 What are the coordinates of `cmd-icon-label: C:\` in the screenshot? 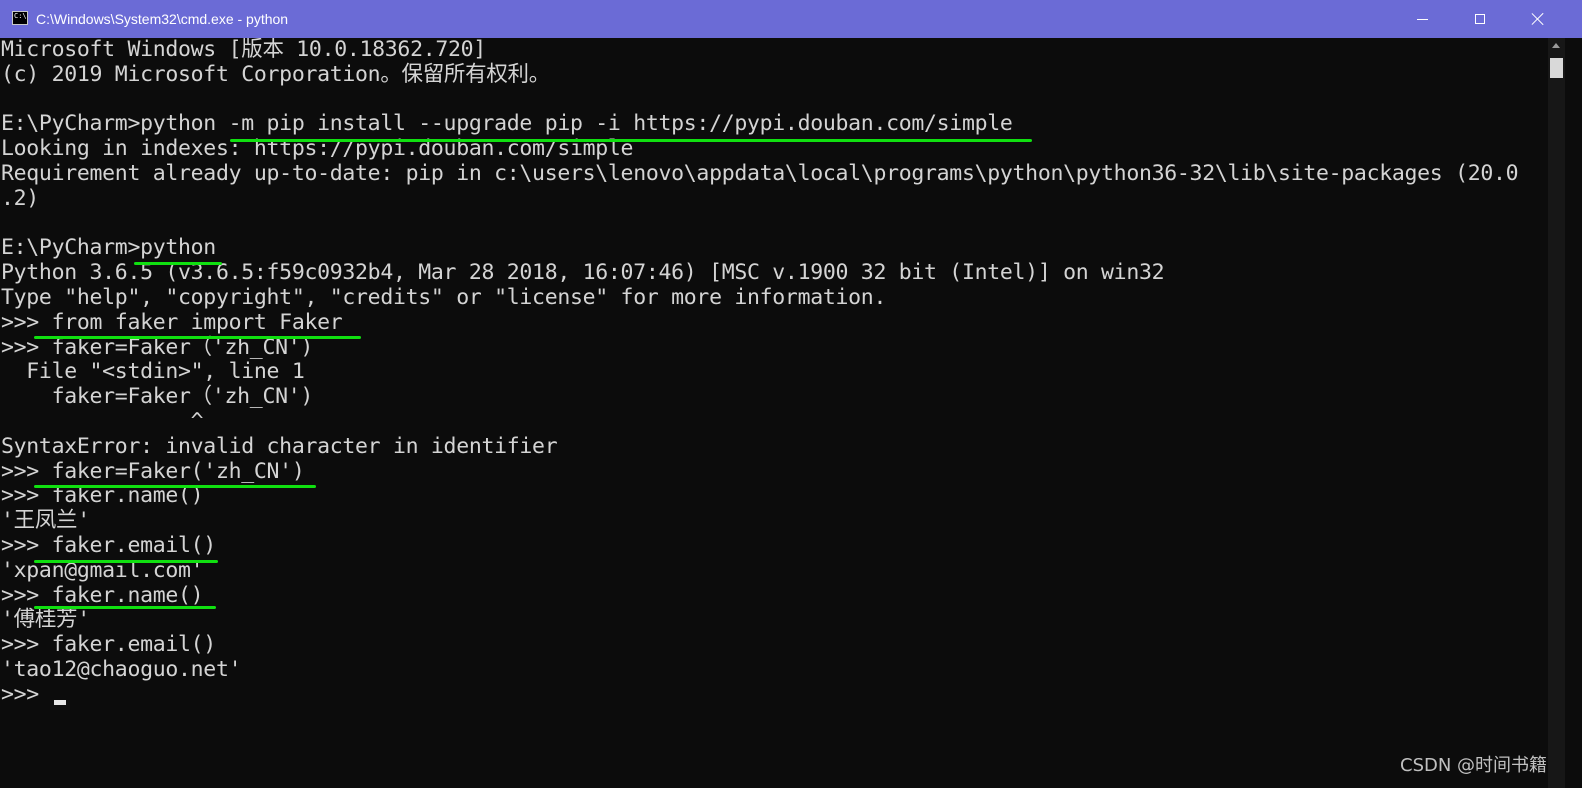 It's located at (20, 16).